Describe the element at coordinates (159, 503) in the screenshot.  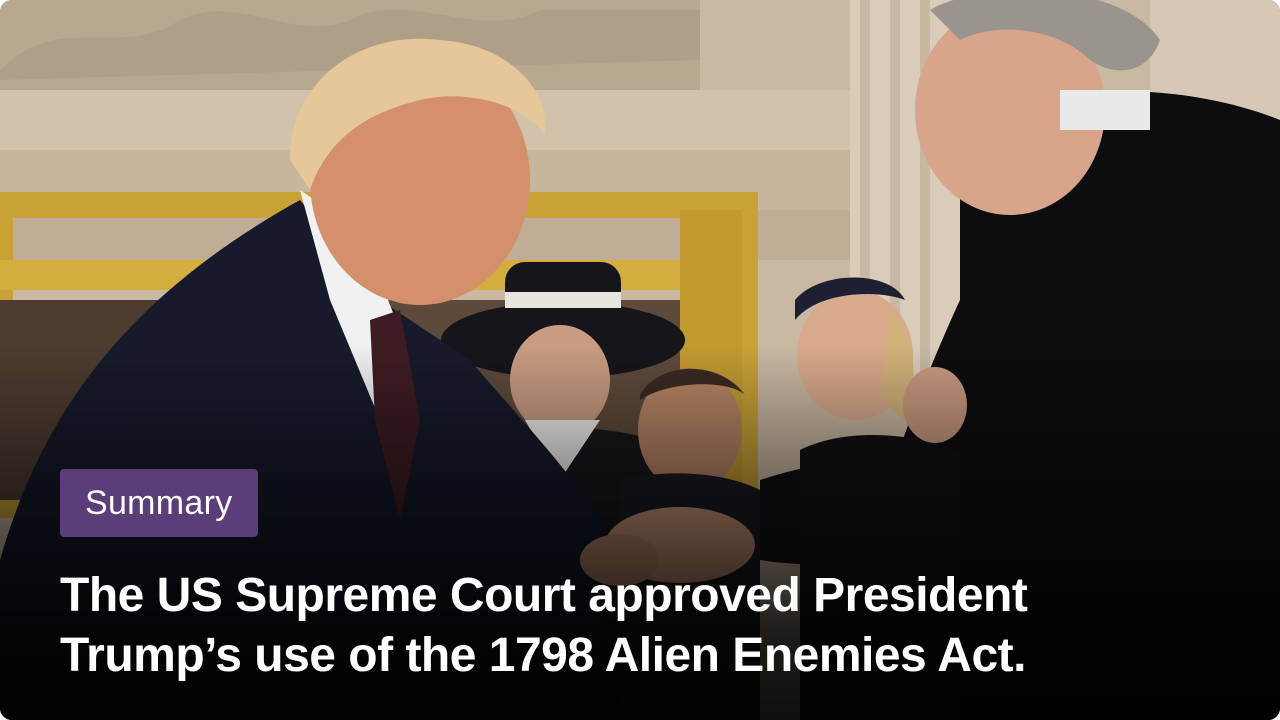
I see `summary-badge: Summary` at that location.